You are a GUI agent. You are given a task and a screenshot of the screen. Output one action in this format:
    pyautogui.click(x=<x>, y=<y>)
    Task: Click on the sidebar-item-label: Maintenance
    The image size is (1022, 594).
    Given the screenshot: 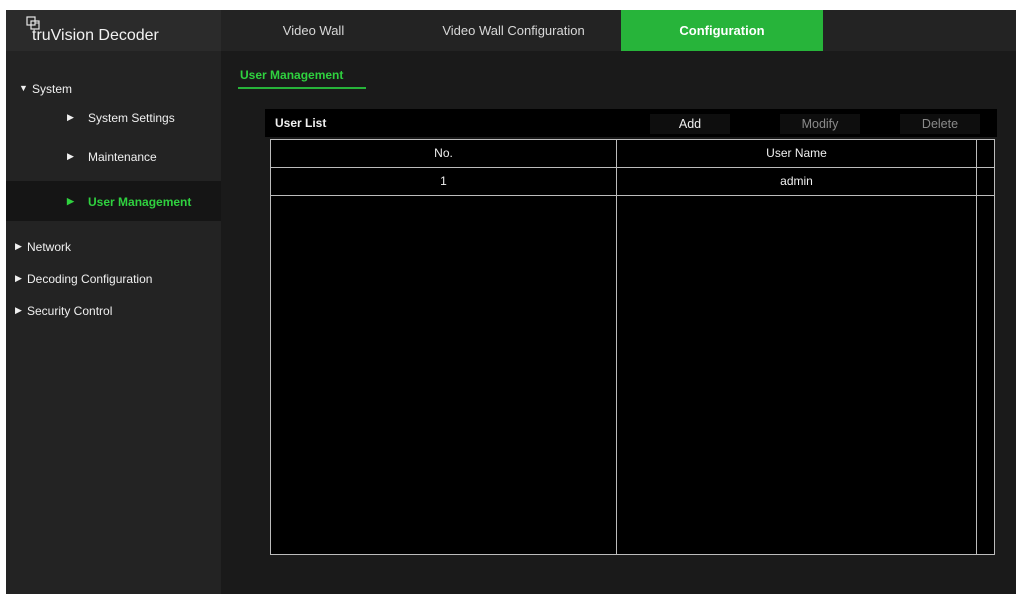 What is the action you would take?
    pyautogui.click(x=122, y=157)
    